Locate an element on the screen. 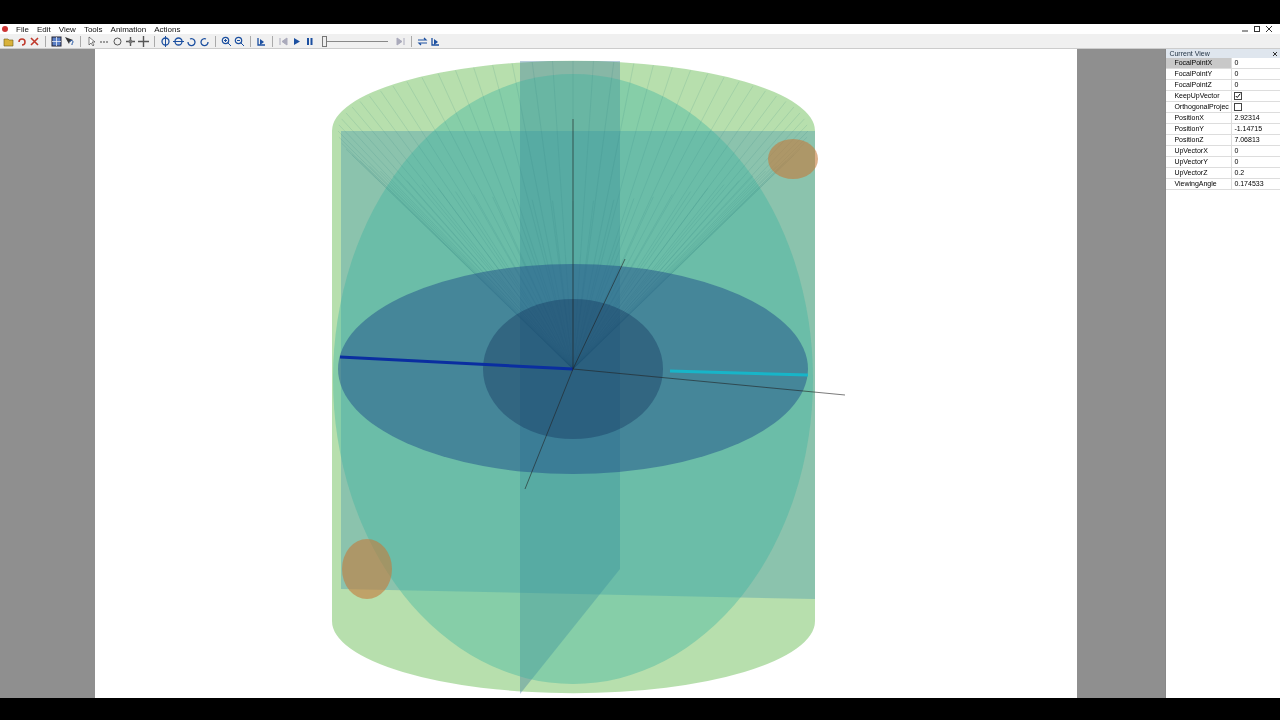  undo-icon is located at coordinates (21, 41).